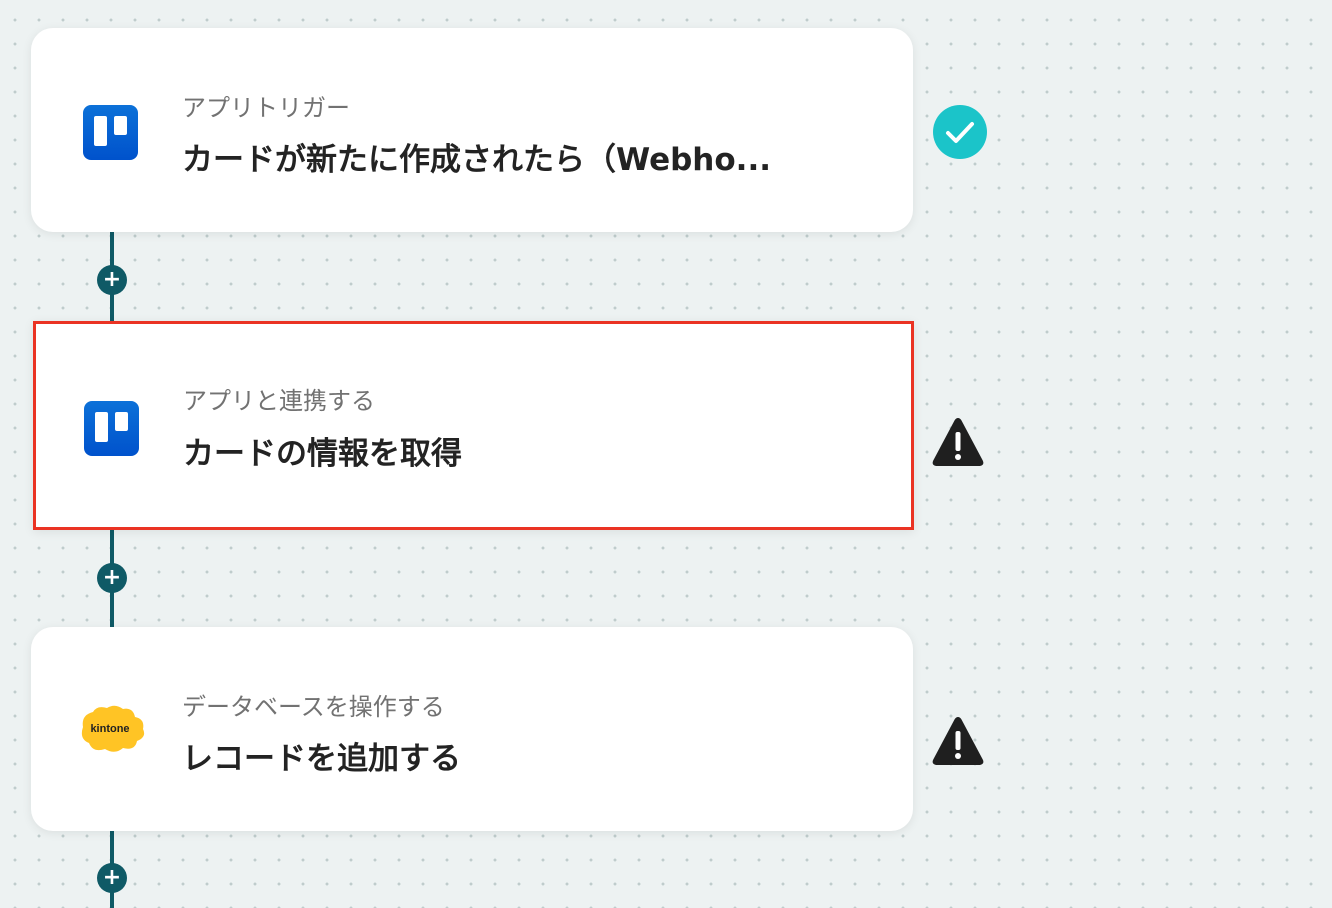 Image resolution: width=1332 pixels, height=908 pixels. What do you see at coordinates (109, 729) in the screenshot?
I see `kintone-logo-text: kintone` at bounding box center [109, 729].